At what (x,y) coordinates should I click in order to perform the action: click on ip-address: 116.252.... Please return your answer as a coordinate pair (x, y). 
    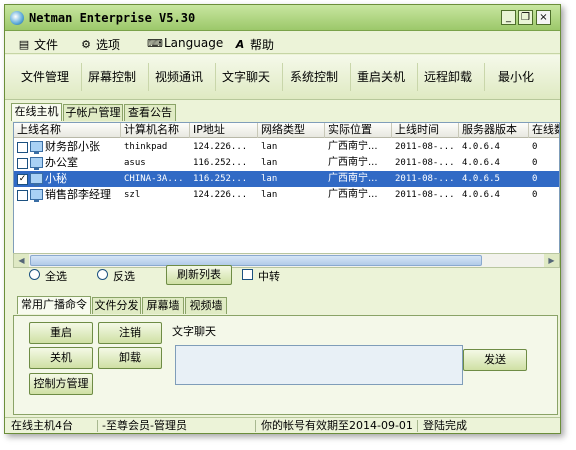
    Looking at the image, I should click on (220, 179).